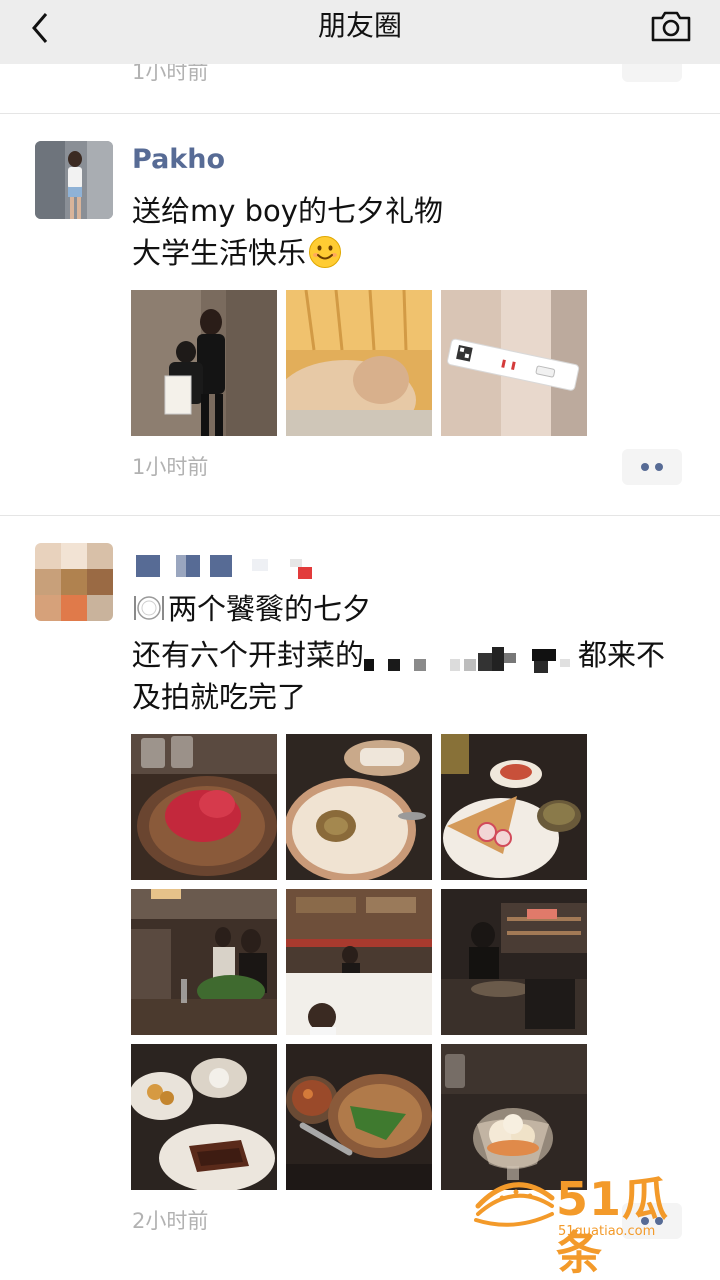  What do you see at coordinates (204, 962) in the screenshot?
I see `post-photo-restaurant-bar` at bounding box center [204, 962].